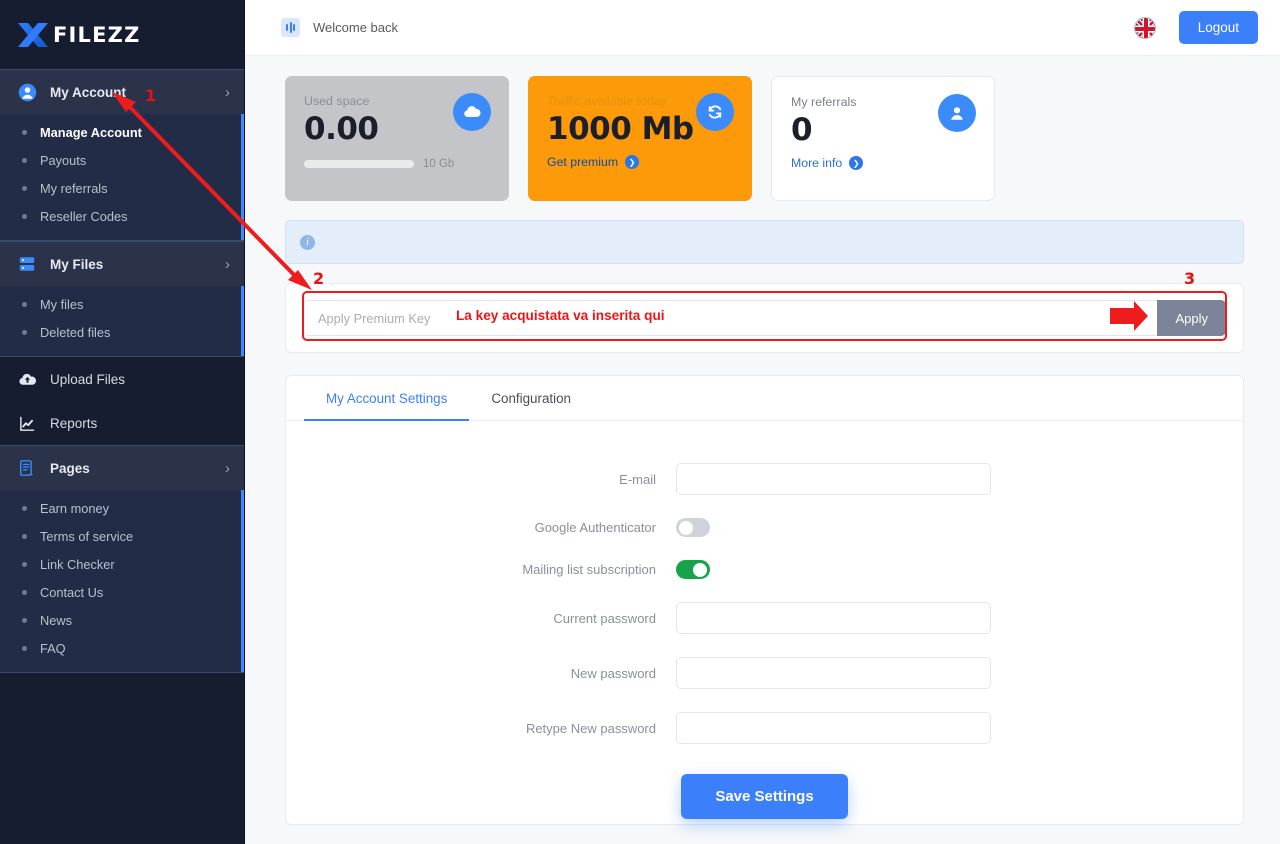  What do you see at coordinates (604, 618) in the screenshot?
I see `current-password-label: Current password` at bounding box center [604, 618].